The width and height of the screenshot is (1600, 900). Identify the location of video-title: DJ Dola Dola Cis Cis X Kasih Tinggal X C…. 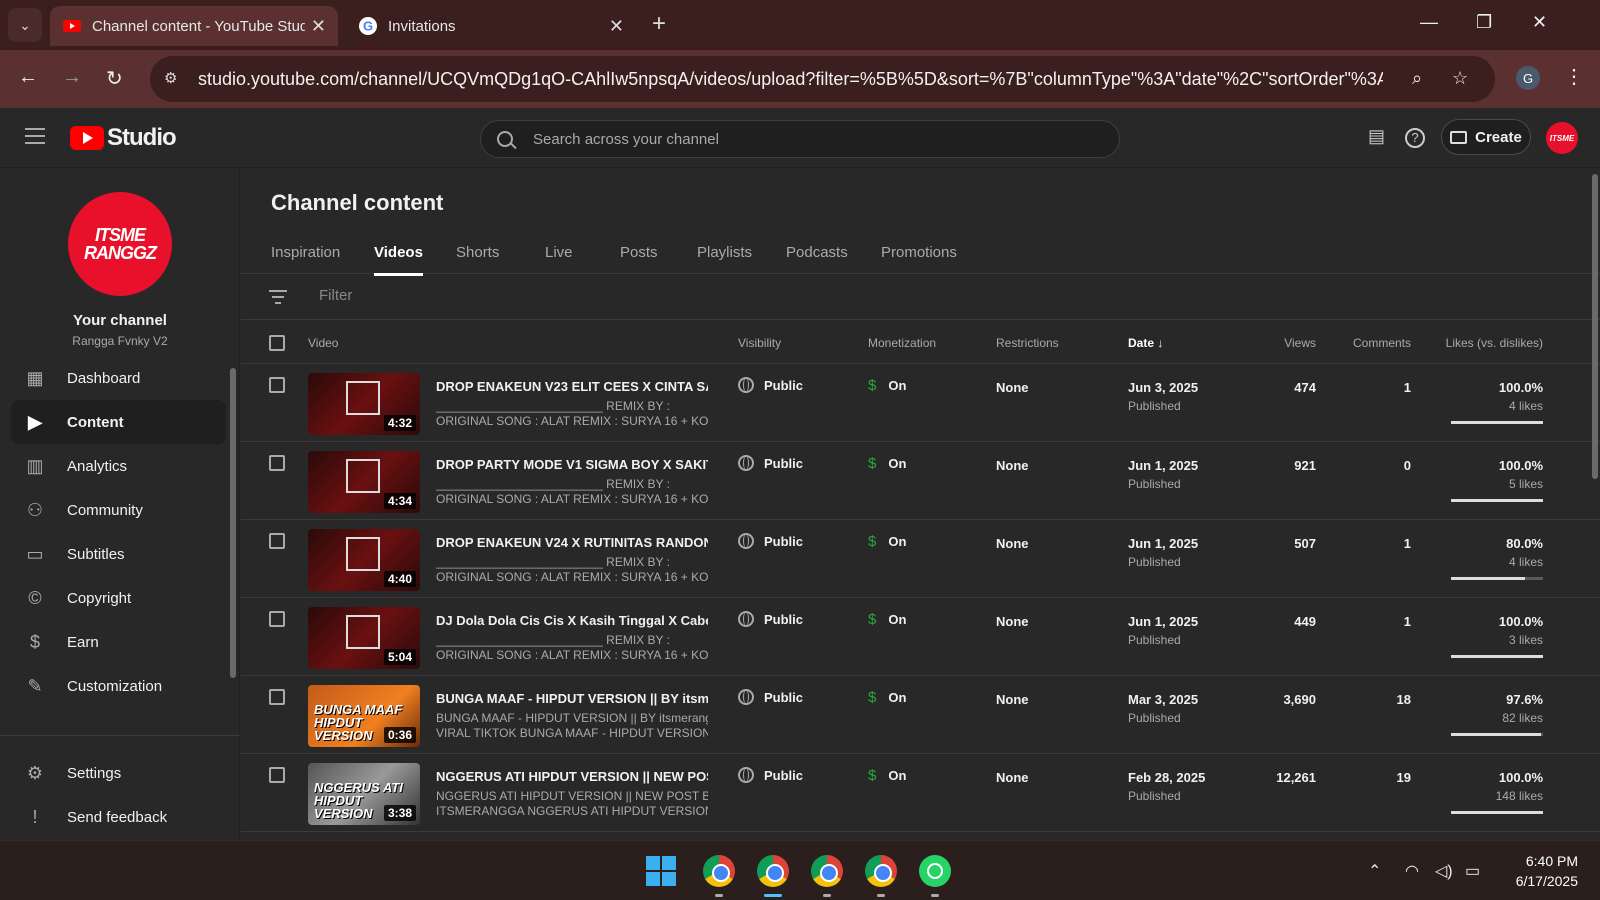
(572, 620).